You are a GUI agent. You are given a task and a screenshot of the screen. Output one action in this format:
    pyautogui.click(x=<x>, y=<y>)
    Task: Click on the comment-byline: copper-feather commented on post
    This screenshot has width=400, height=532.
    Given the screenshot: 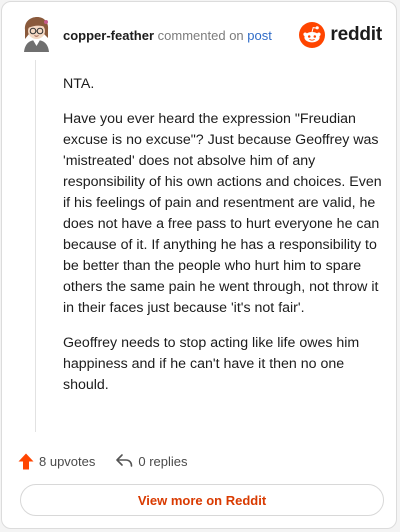 What is the action you would take?
    pyautogui.click(x=167, y=35)
    